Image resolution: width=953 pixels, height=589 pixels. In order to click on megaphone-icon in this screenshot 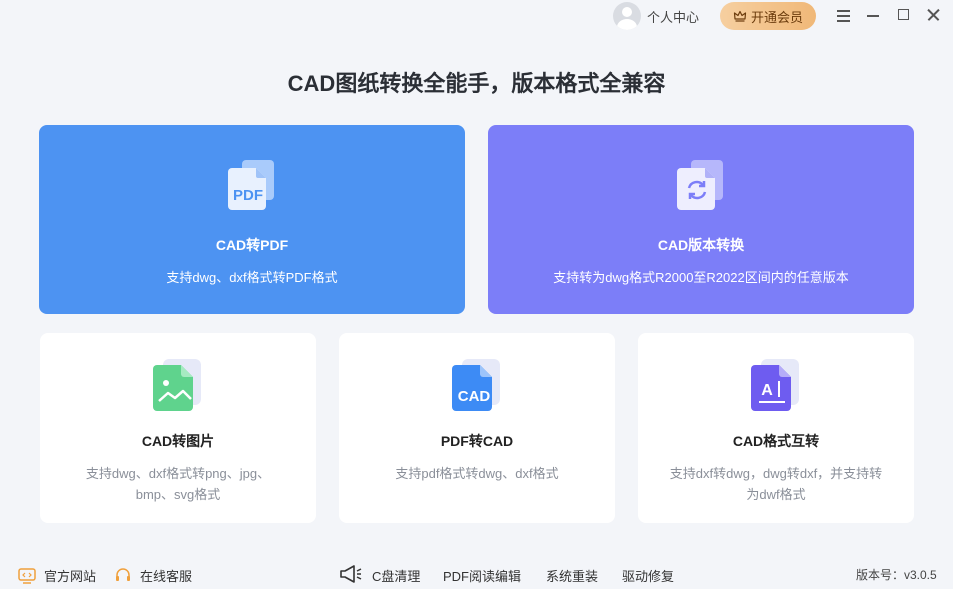, I will do `click(351, 574)`.